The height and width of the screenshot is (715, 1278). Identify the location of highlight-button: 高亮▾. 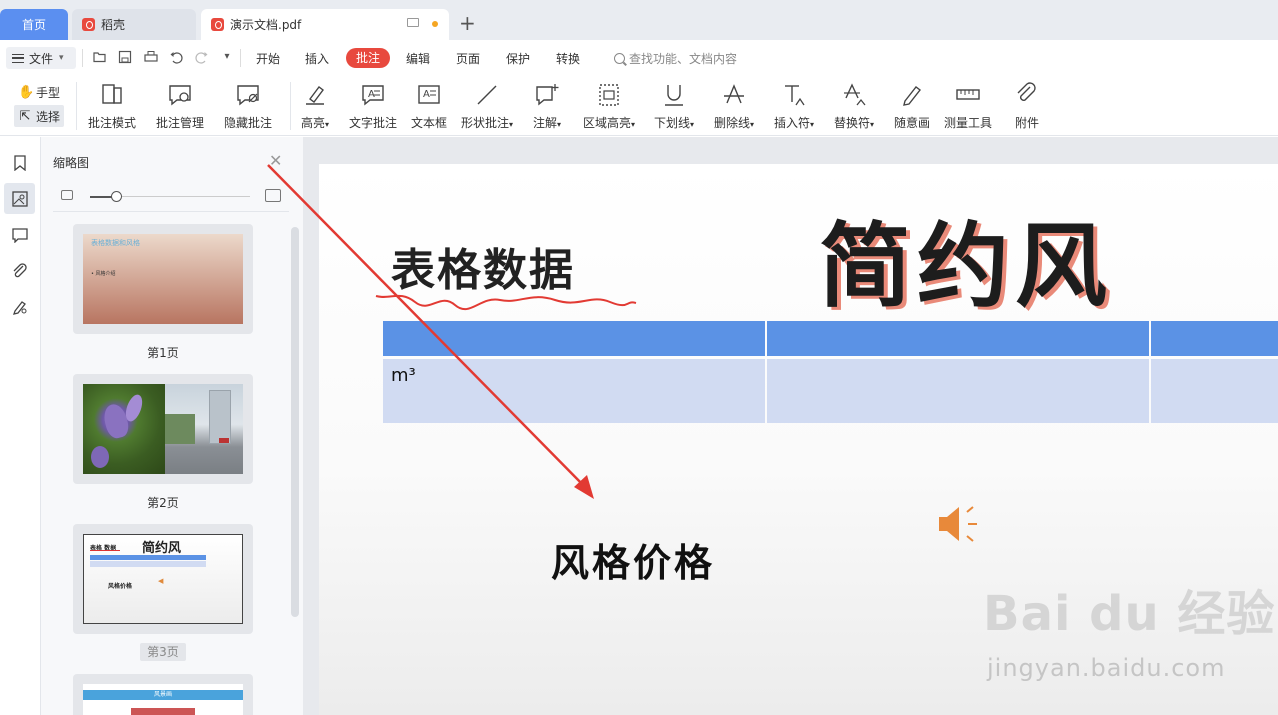
(315, 106).